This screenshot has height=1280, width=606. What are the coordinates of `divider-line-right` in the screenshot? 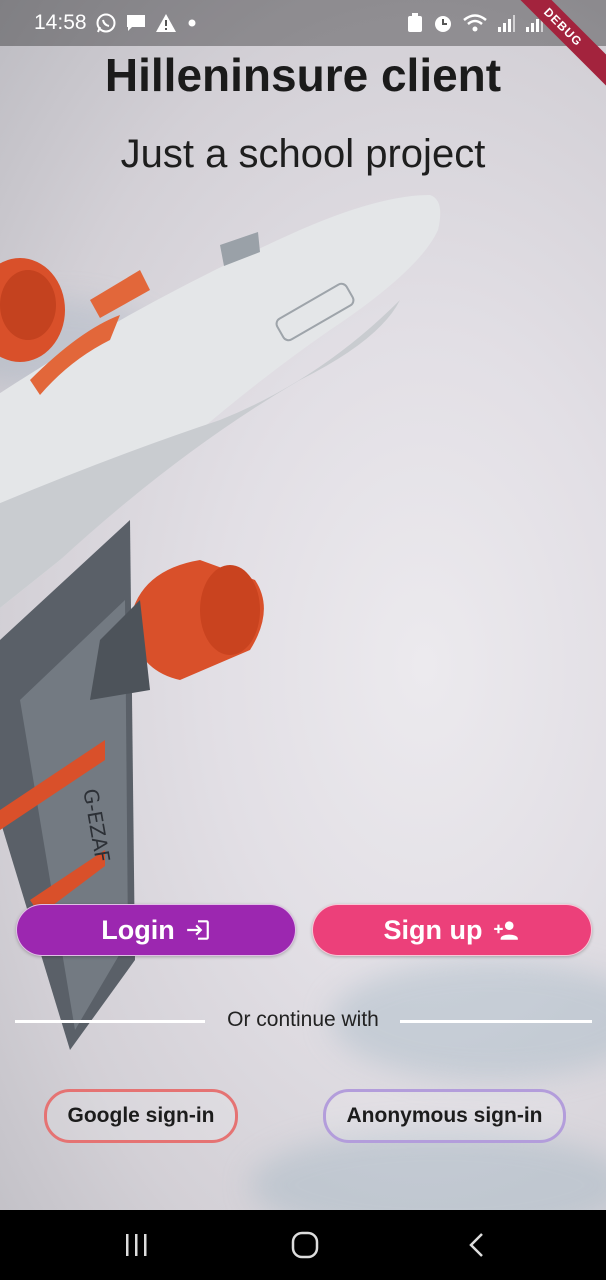 It's located at (496, 1021).